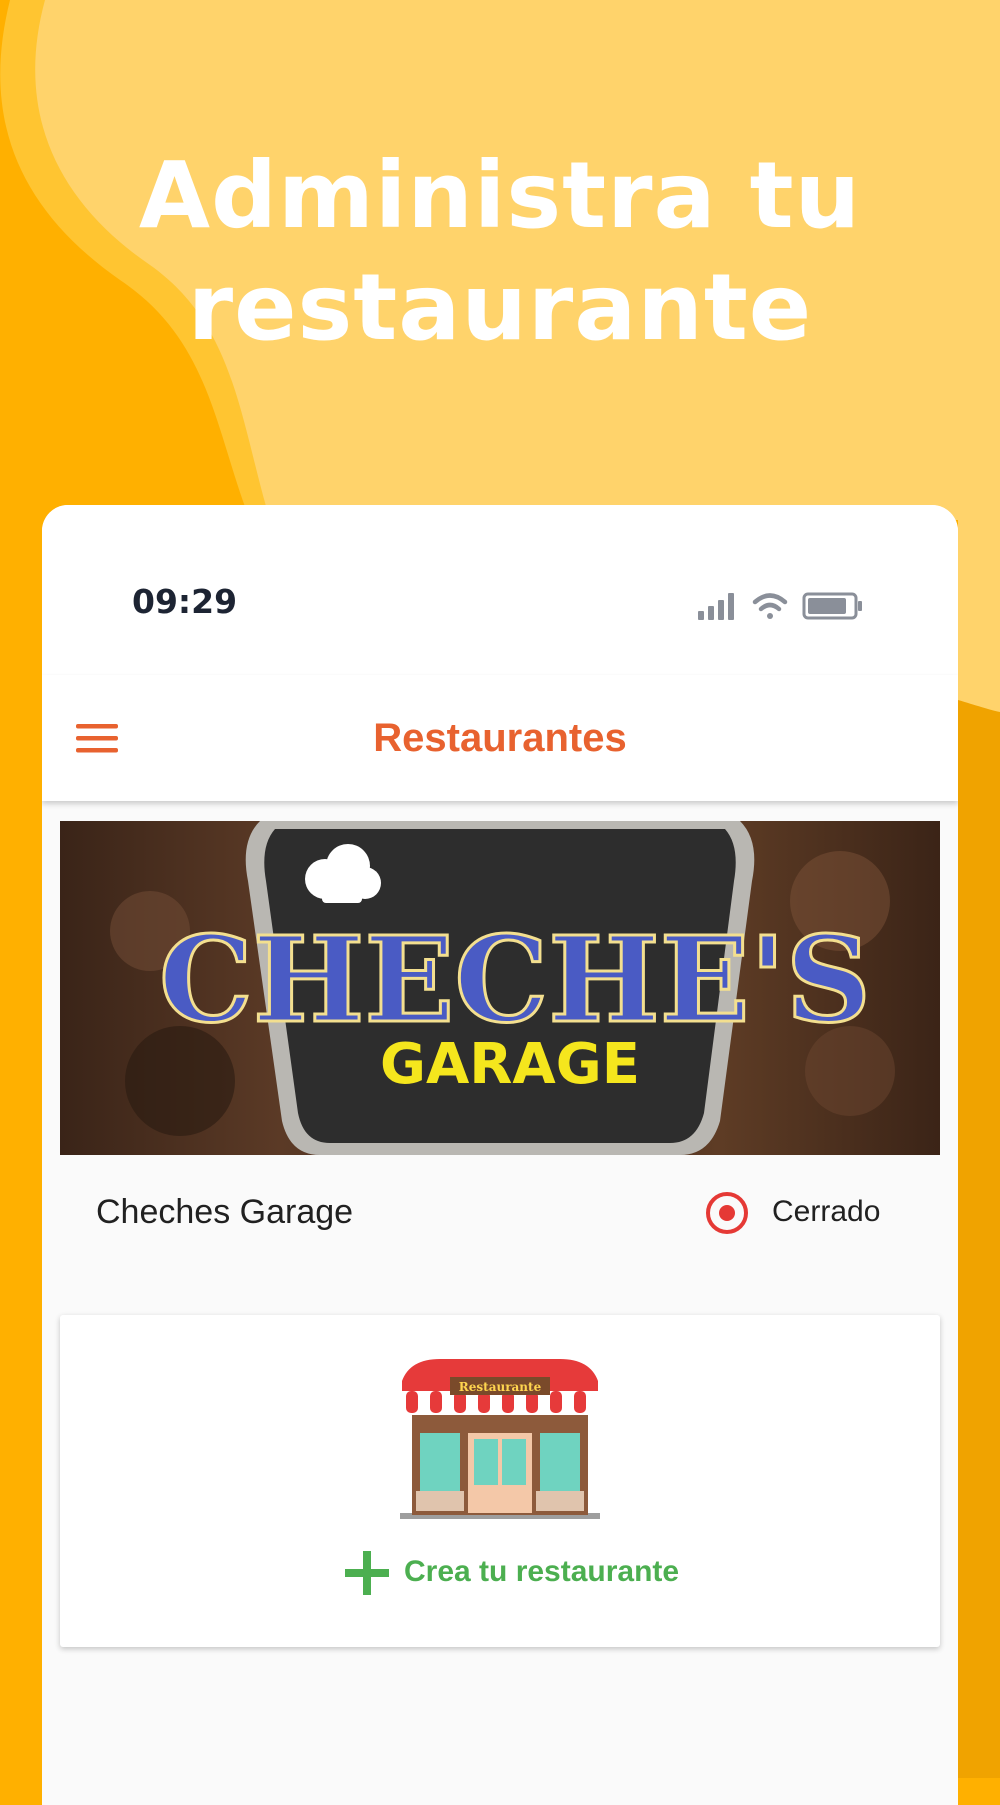  Describe the element at coordinates (500, 1387) in the screenshot. I see `shop-sign-text: Restaurante` at that location.